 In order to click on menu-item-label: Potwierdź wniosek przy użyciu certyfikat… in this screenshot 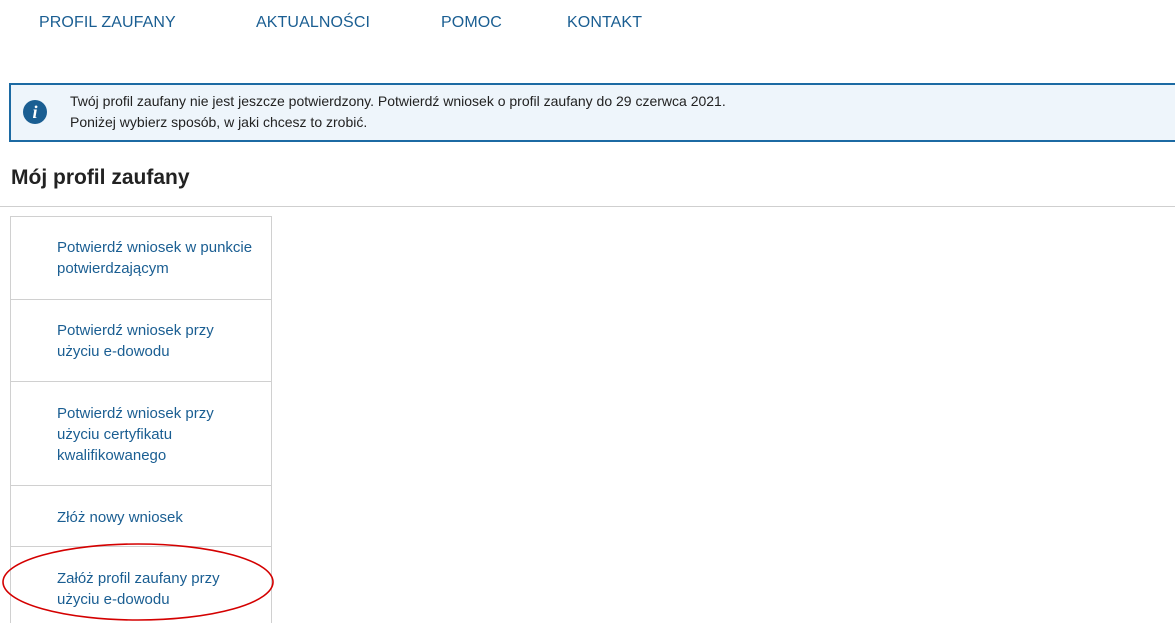, I will do `click(135, 434)`.